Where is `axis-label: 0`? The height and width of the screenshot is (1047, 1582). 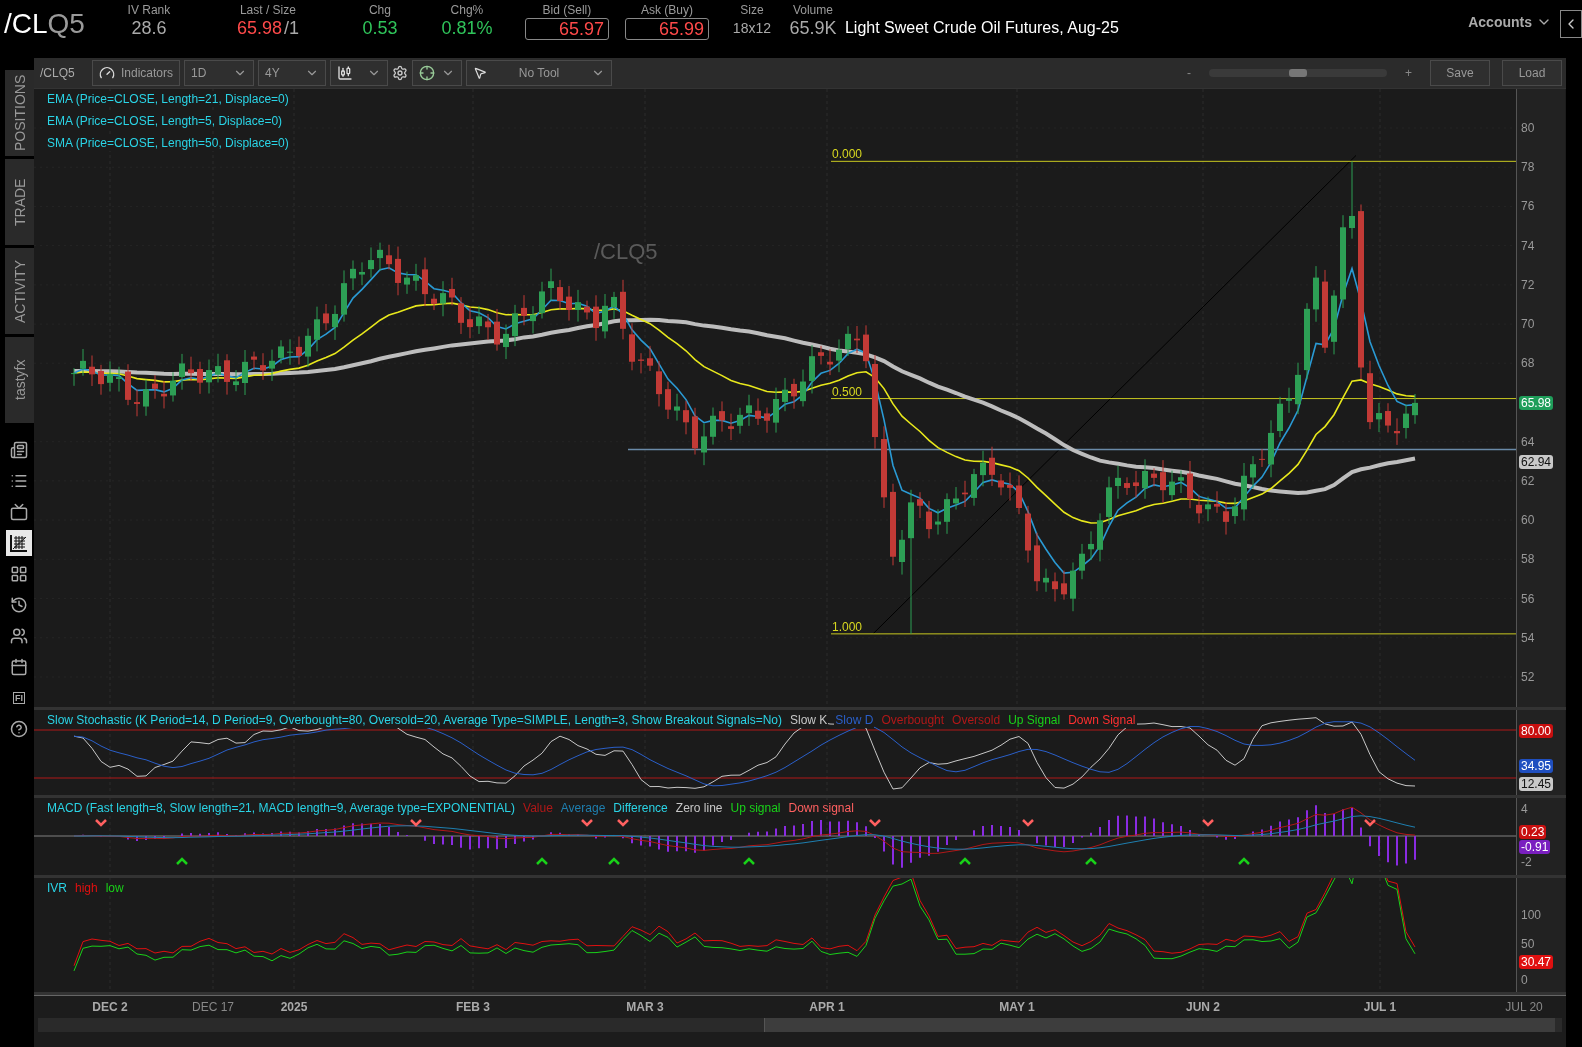
axis-label: 0 is located at coordinates (1524, 980).